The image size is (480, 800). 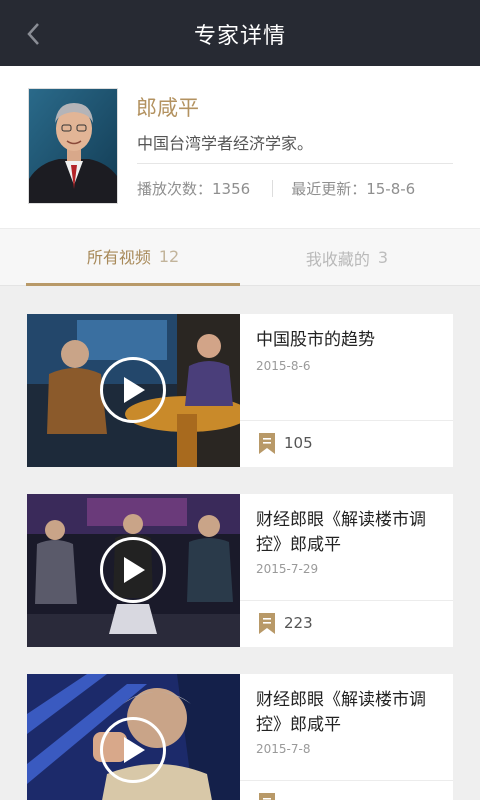 What do you see at coordinates (391, 188) in the screenshot?
I see `last-updated-value: 15-8-6` at bounding box center [391, 188].